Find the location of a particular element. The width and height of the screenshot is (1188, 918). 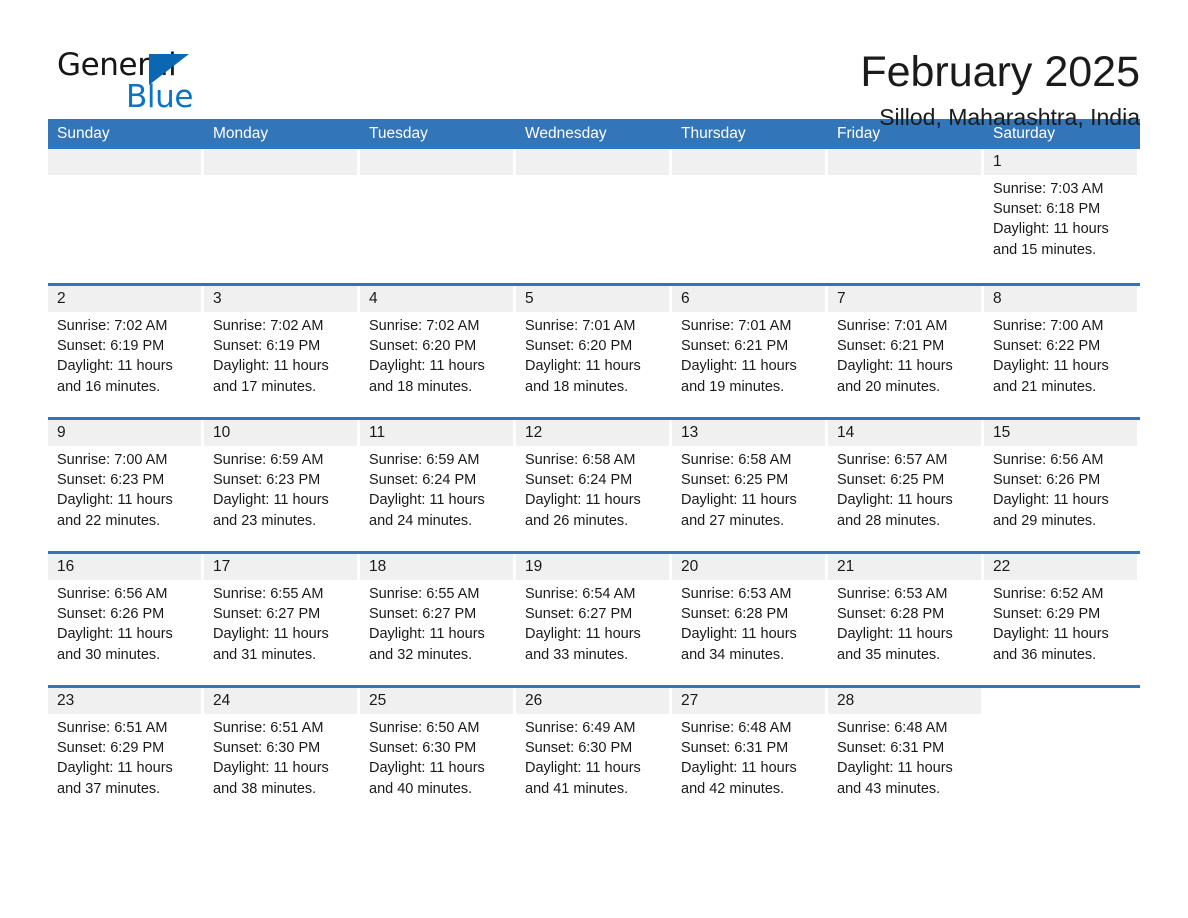

sunset-line: Sunset: 6:28 PM is located at coordinates (891, 614).